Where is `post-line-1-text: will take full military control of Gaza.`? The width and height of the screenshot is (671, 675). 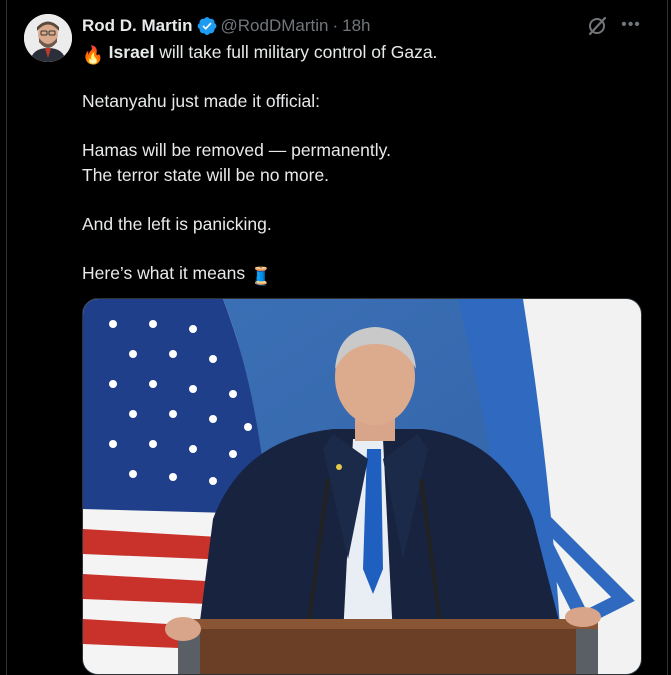 post-line-1-text: will take full military control of Gaza. is located at coordinates (296, 52).